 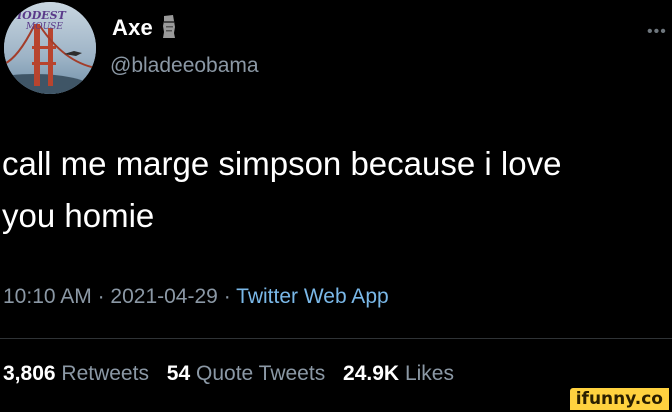 What do you see at coordinates (184, 66) in the screenshot?
I see `handle: @bladeeobama` at bounding box center [184, 66].